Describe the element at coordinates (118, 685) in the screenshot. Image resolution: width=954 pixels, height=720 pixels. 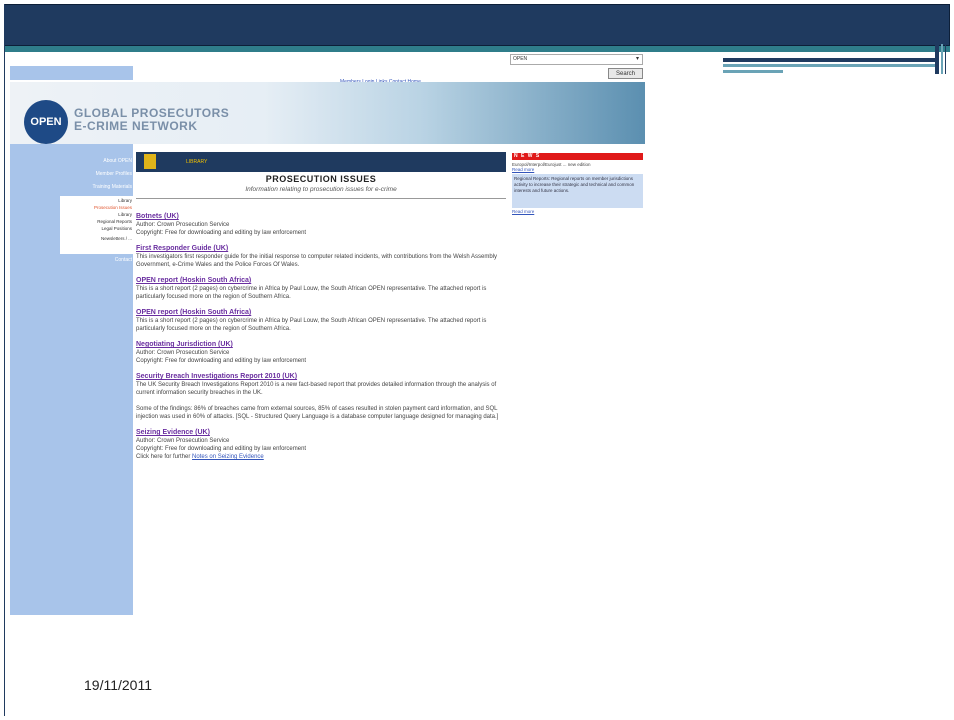
I see `slide-date: 19/11/2011` at that location.